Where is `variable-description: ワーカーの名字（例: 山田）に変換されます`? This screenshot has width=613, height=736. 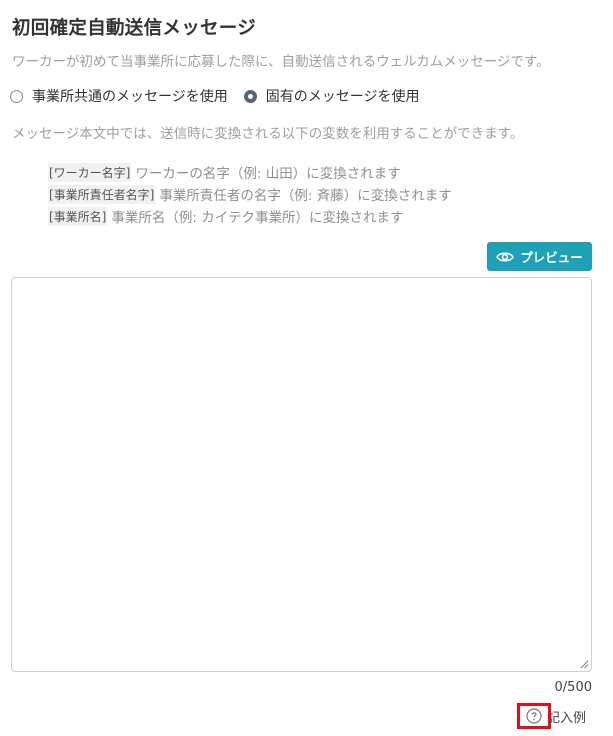 variable-description: ワーカーの名字（例: 山田）に変換されます is located at coordinates (268, 174).